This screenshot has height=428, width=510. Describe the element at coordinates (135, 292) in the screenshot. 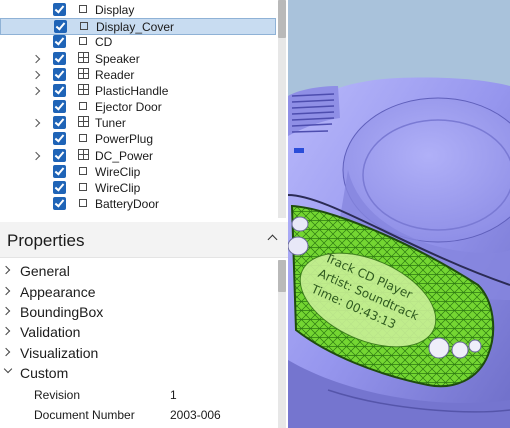

I see `property-category: Appearance` at that location.